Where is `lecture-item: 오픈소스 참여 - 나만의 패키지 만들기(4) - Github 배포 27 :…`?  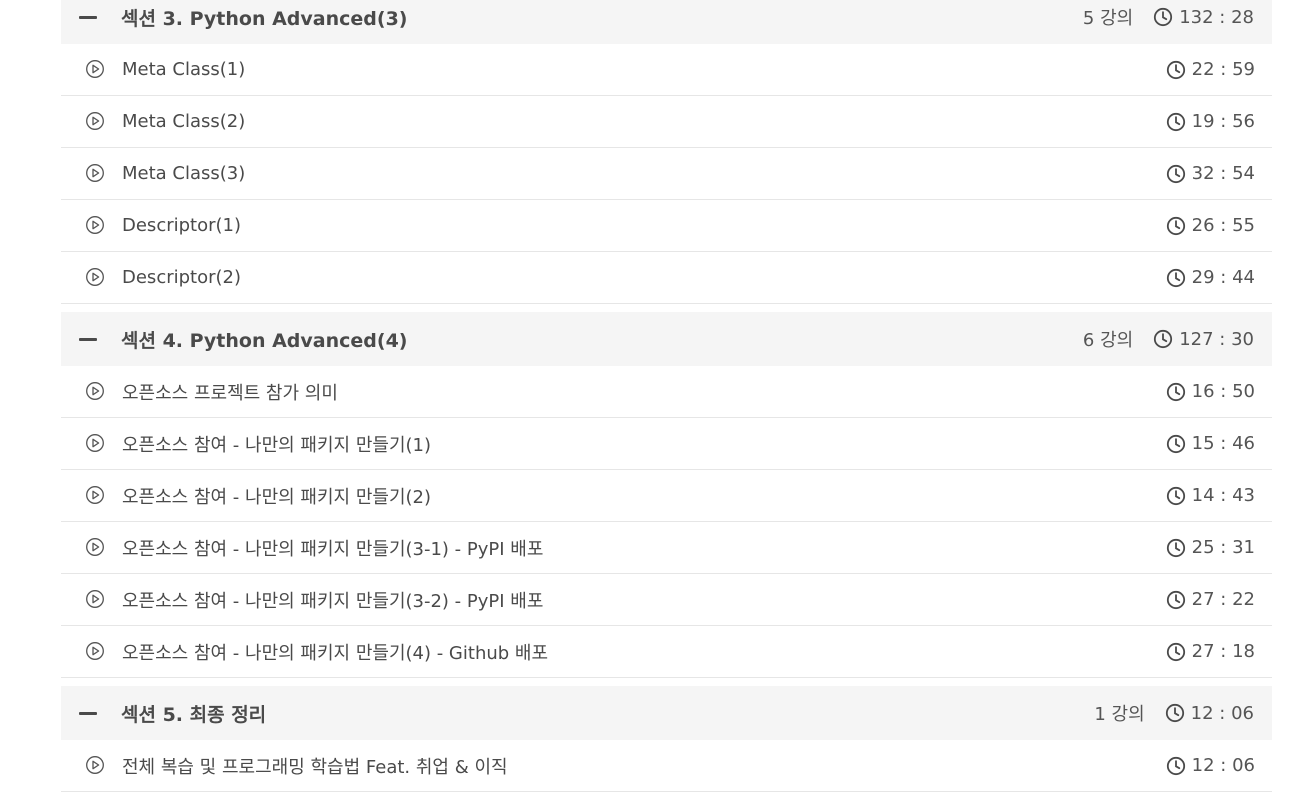
lecture-item: 오픈소스 참여 - 나만의 패키지 만들기(4) - Github 배포 27 :… is located at coordinates (666, 652).